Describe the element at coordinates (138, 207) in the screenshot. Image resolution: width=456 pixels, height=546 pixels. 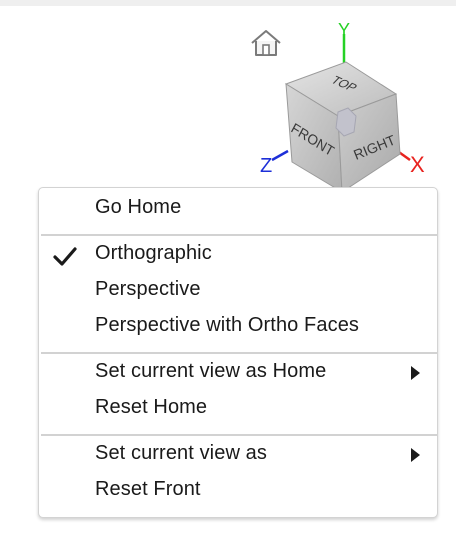
I see `menu-item-label: Go Home` at that location.